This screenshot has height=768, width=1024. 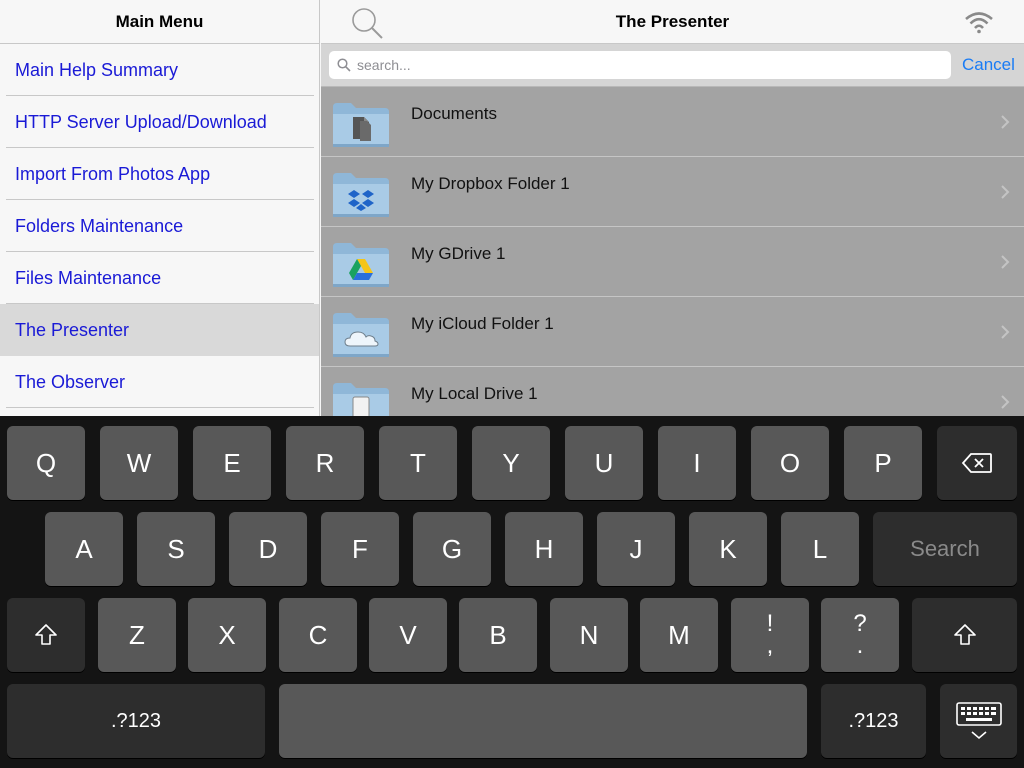 What do you see at coordinates (139, 463) in the screenshot?
I see `key-w: W` at bounding box center [139, 463].